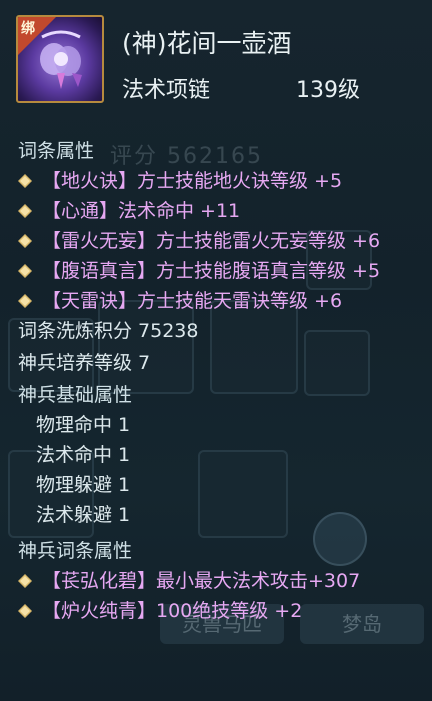 This screenshot has width=432, height=701. What do you see at coordinates (201, 581) in the screenshot?
I see `weapon-affix-text: 【苌弘化碧】最小最大法术攻击+307` at bounding box center [201, 581].